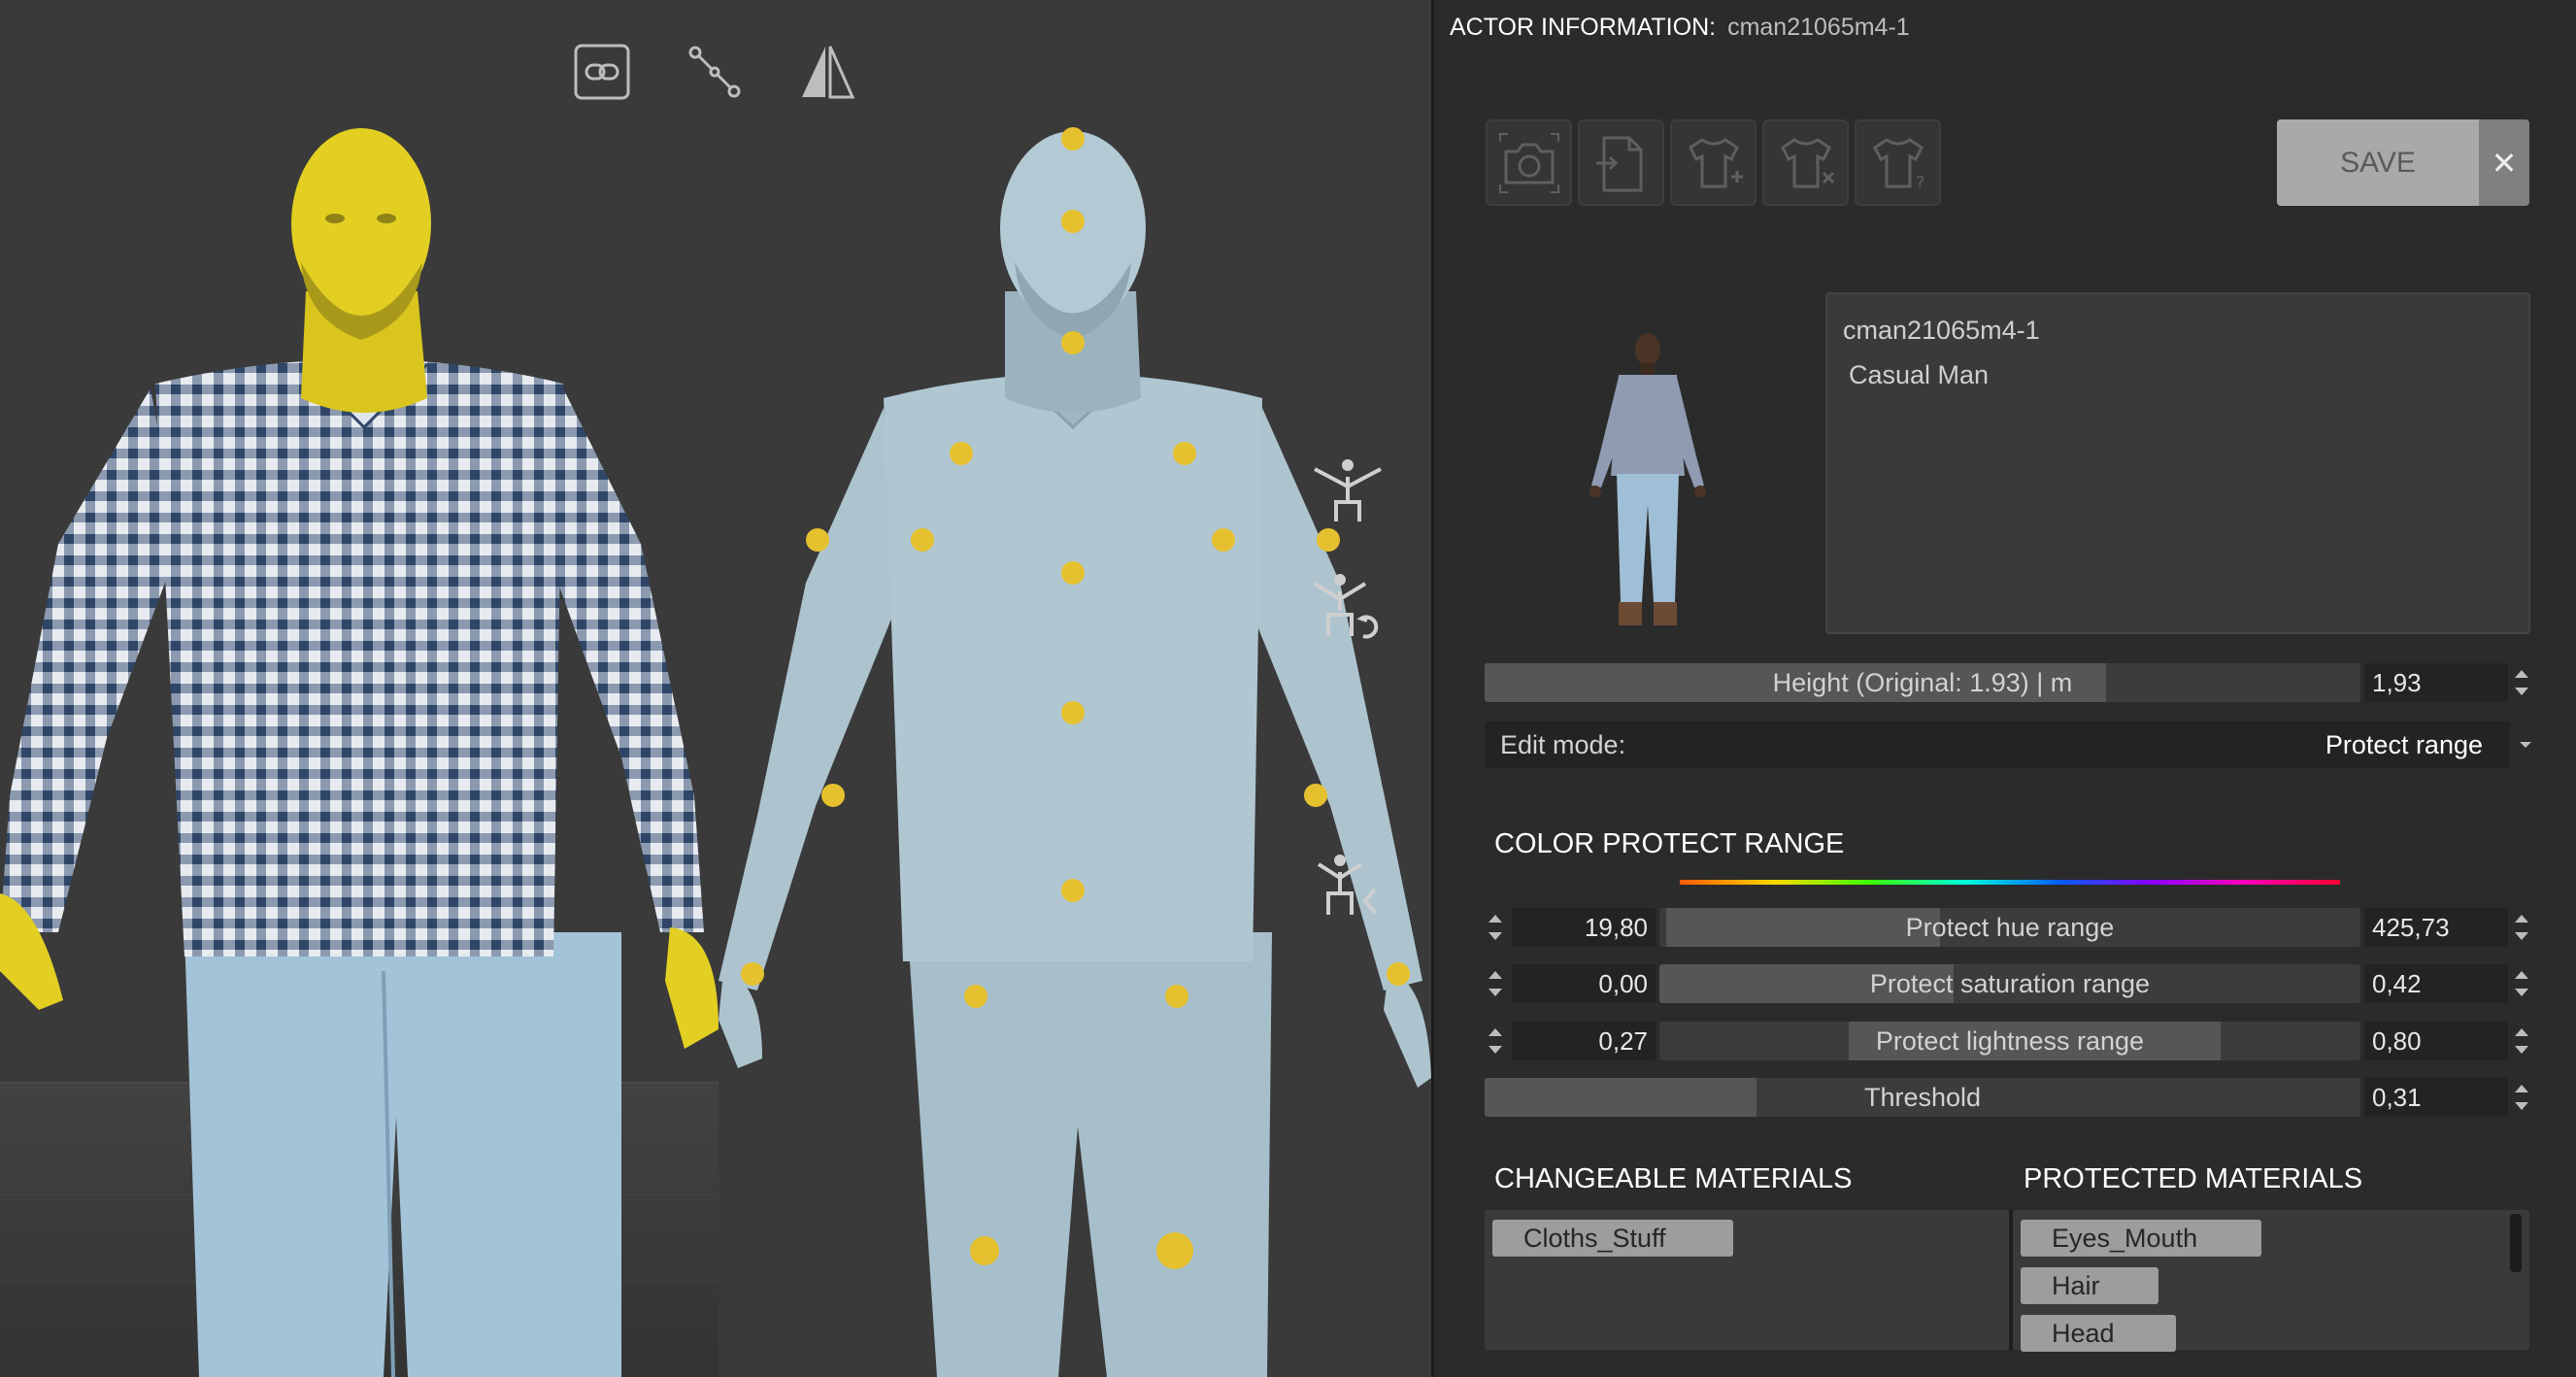  Describe the element at coordinates (1998, 745) in the screenshot. I see `edit-mode-select: Edit mode: Protect range` at that location.